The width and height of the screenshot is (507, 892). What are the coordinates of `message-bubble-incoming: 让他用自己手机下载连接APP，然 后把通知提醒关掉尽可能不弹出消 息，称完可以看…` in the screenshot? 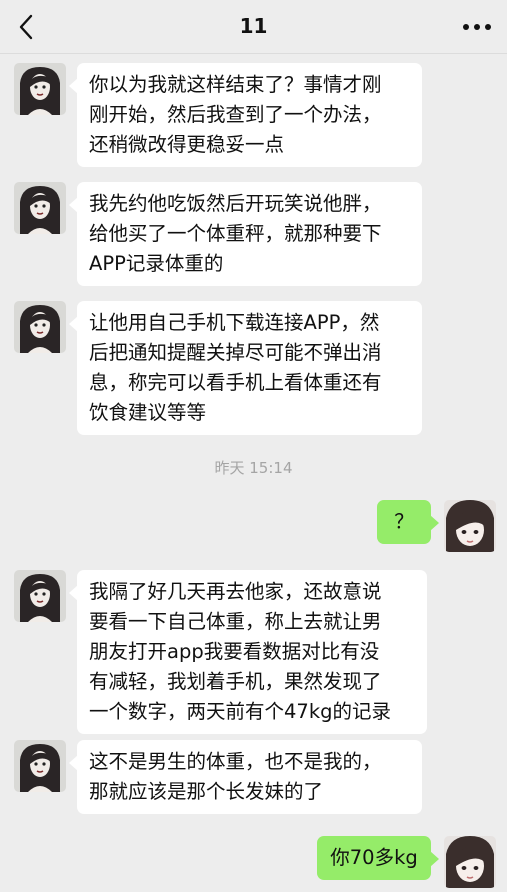 It's located at (245, 368).